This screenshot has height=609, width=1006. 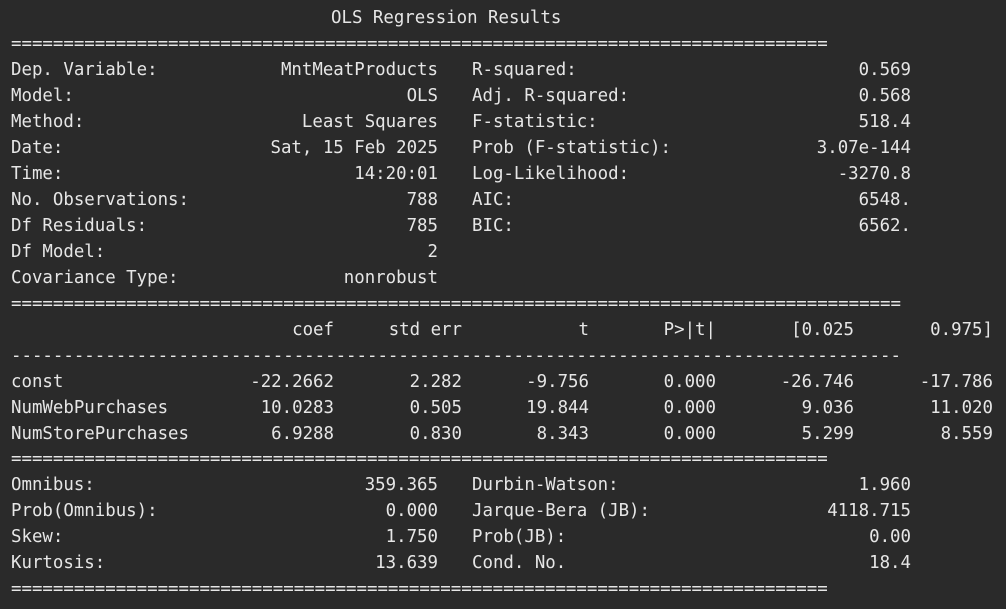 I want to click on top-row: No. Observations: 788 AIC: 6548., so click(x=502, y=201).